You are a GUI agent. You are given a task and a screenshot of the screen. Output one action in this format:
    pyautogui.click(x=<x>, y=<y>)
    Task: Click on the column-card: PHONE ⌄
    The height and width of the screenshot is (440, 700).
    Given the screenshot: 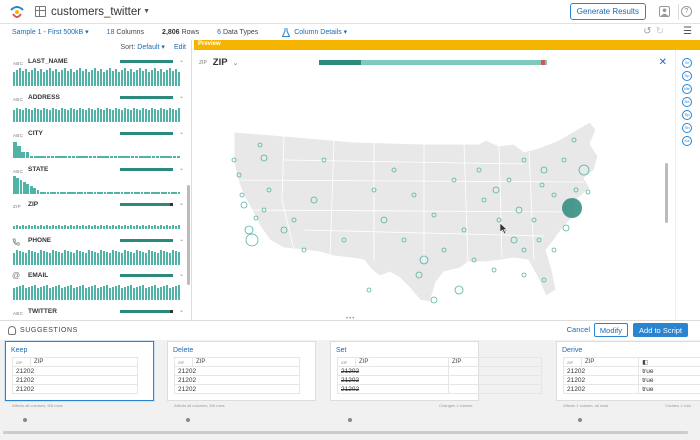 What is the action you would take?
    pyautogui.click(x=96, y=255)
    